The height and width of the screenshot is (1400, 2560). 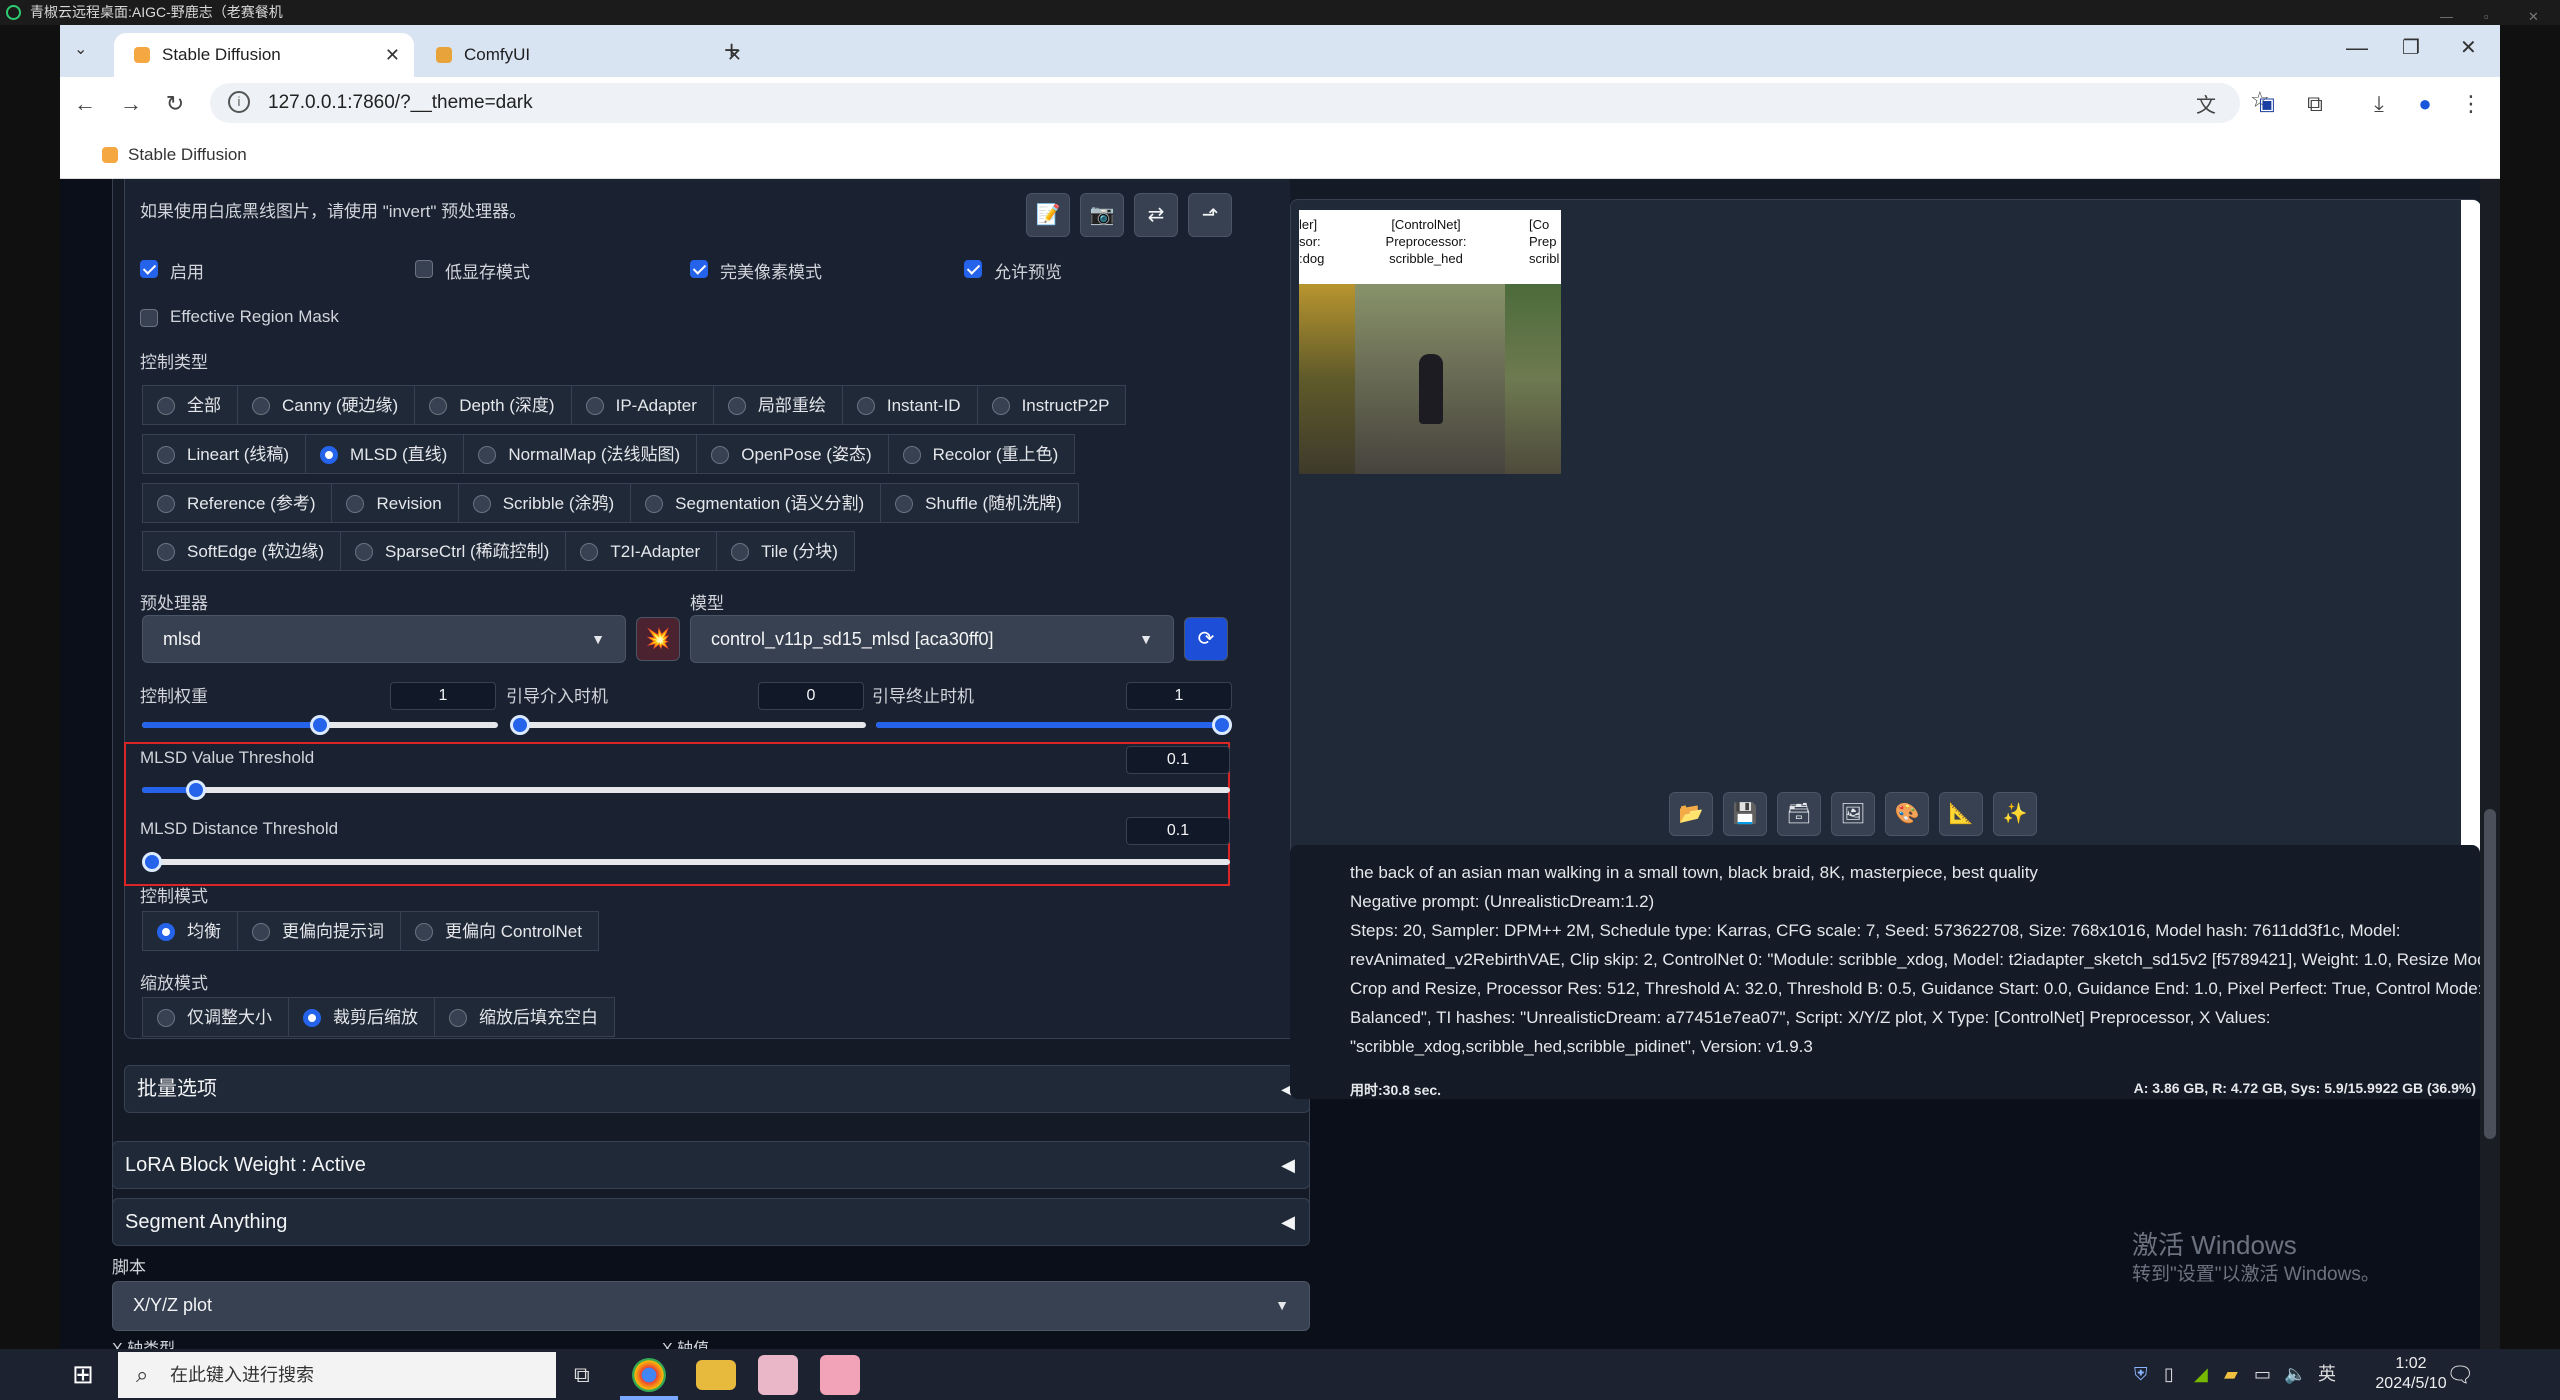 I want to click on resize-mode-option: 缩放后填充空白, so click(x=524, y=1017).